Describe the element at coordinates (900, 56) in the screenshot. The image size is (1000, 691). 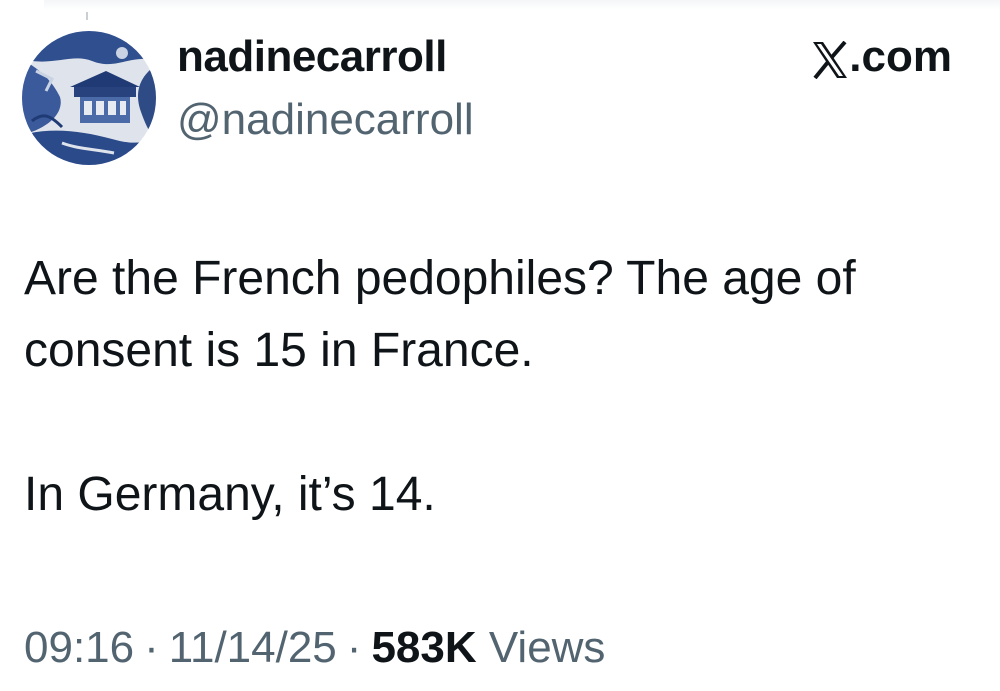
I see `brand-label: .com` at that location.